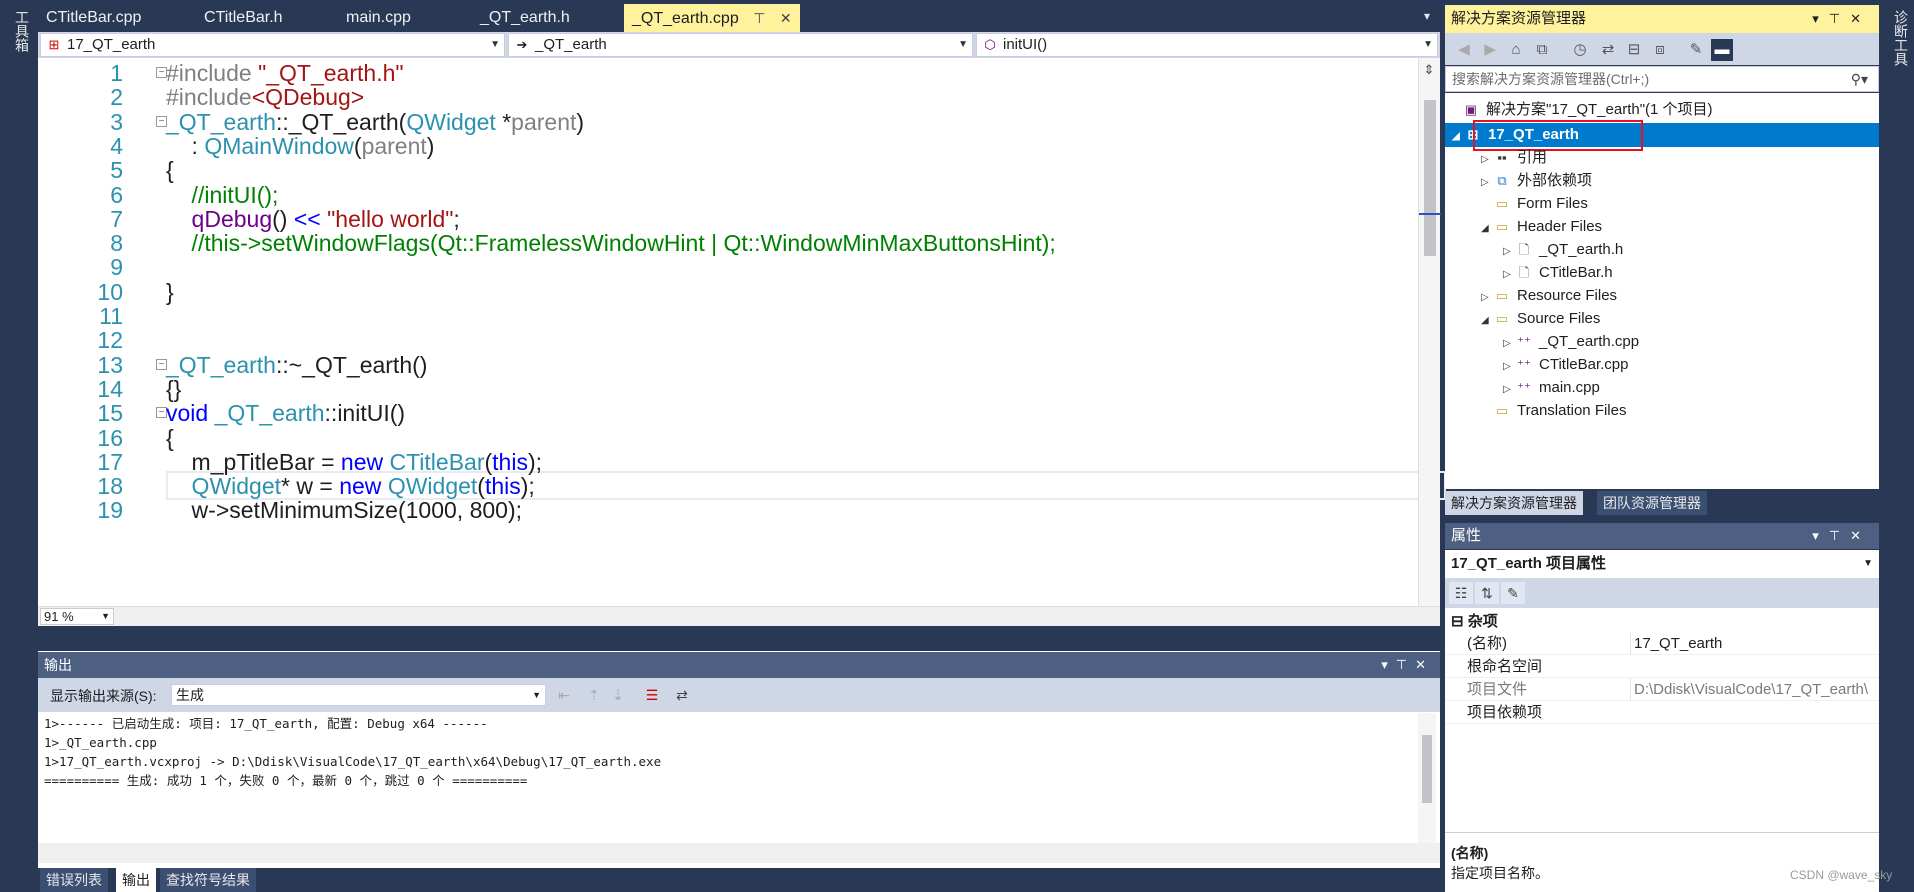  I want to click on tree-node: ▷ ⁺⁺ main.cpp, so click(1551, 387).